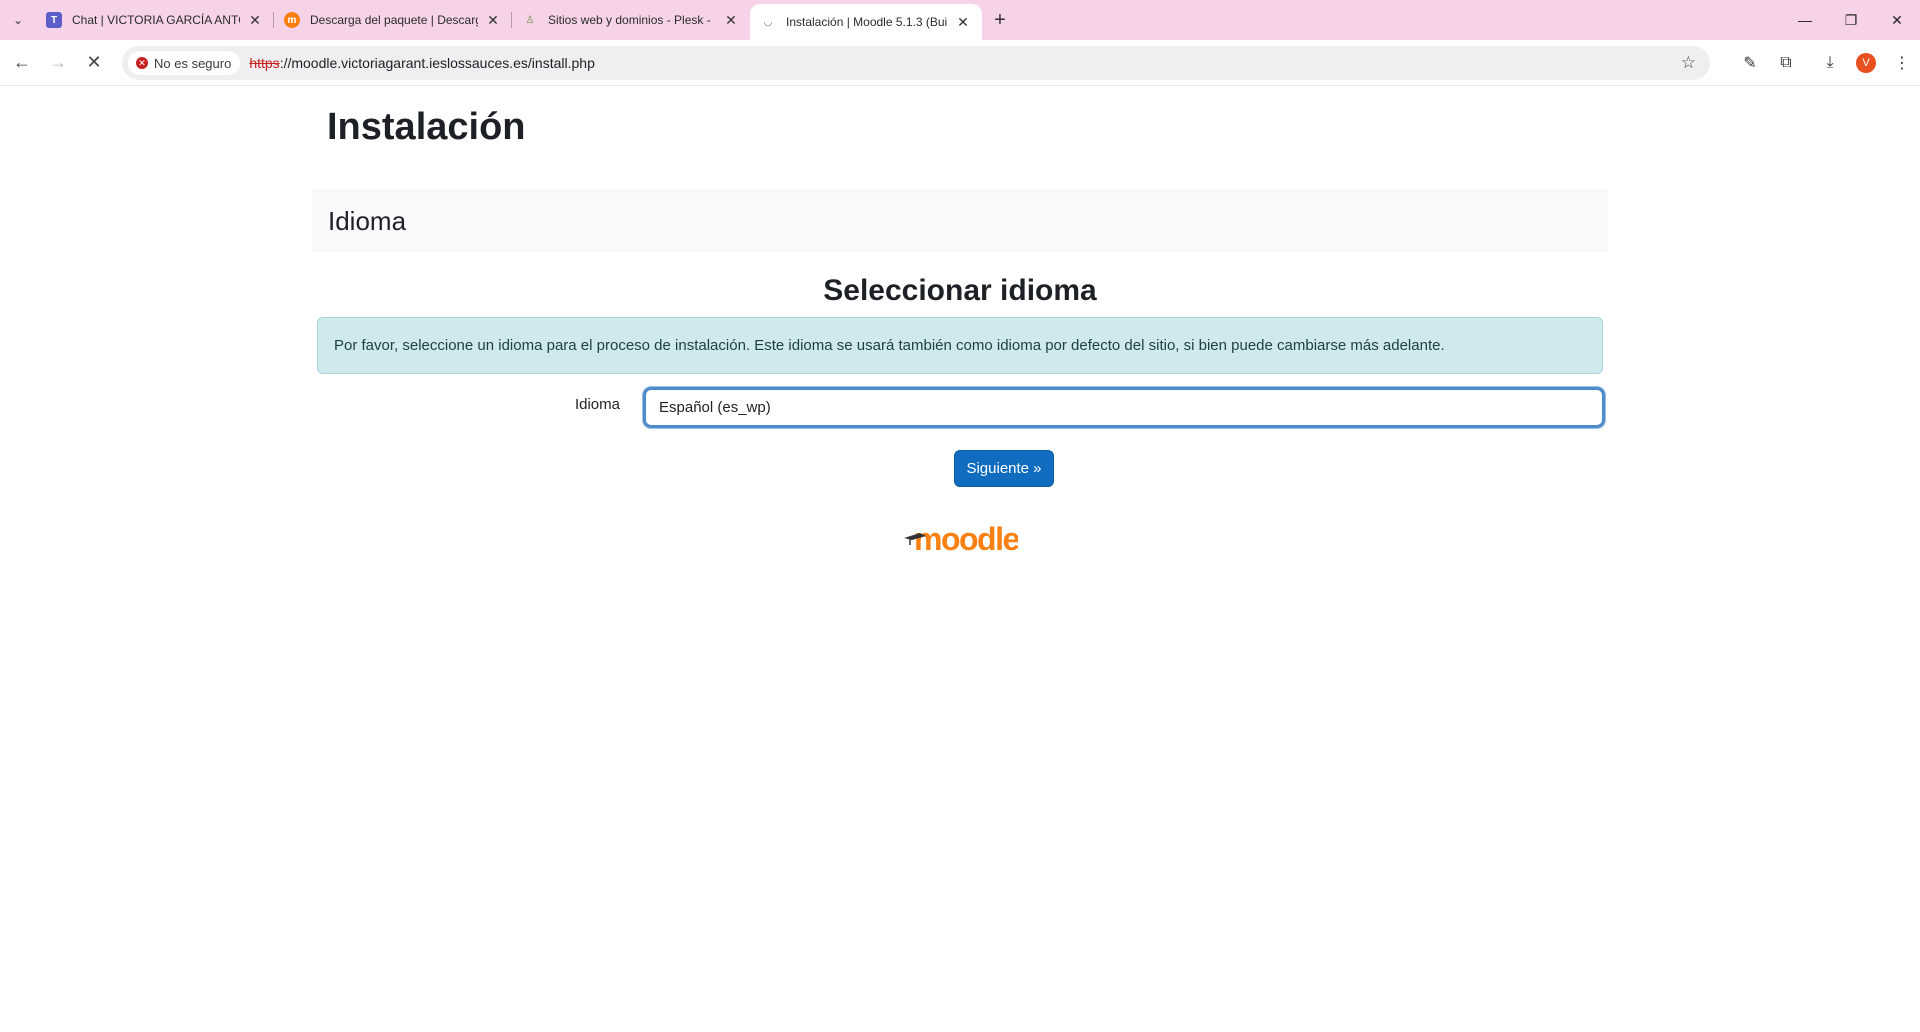 This screenshot has height=1032, width=1920. I want to click on arrow-left-icon: ←, so click(22, 62).